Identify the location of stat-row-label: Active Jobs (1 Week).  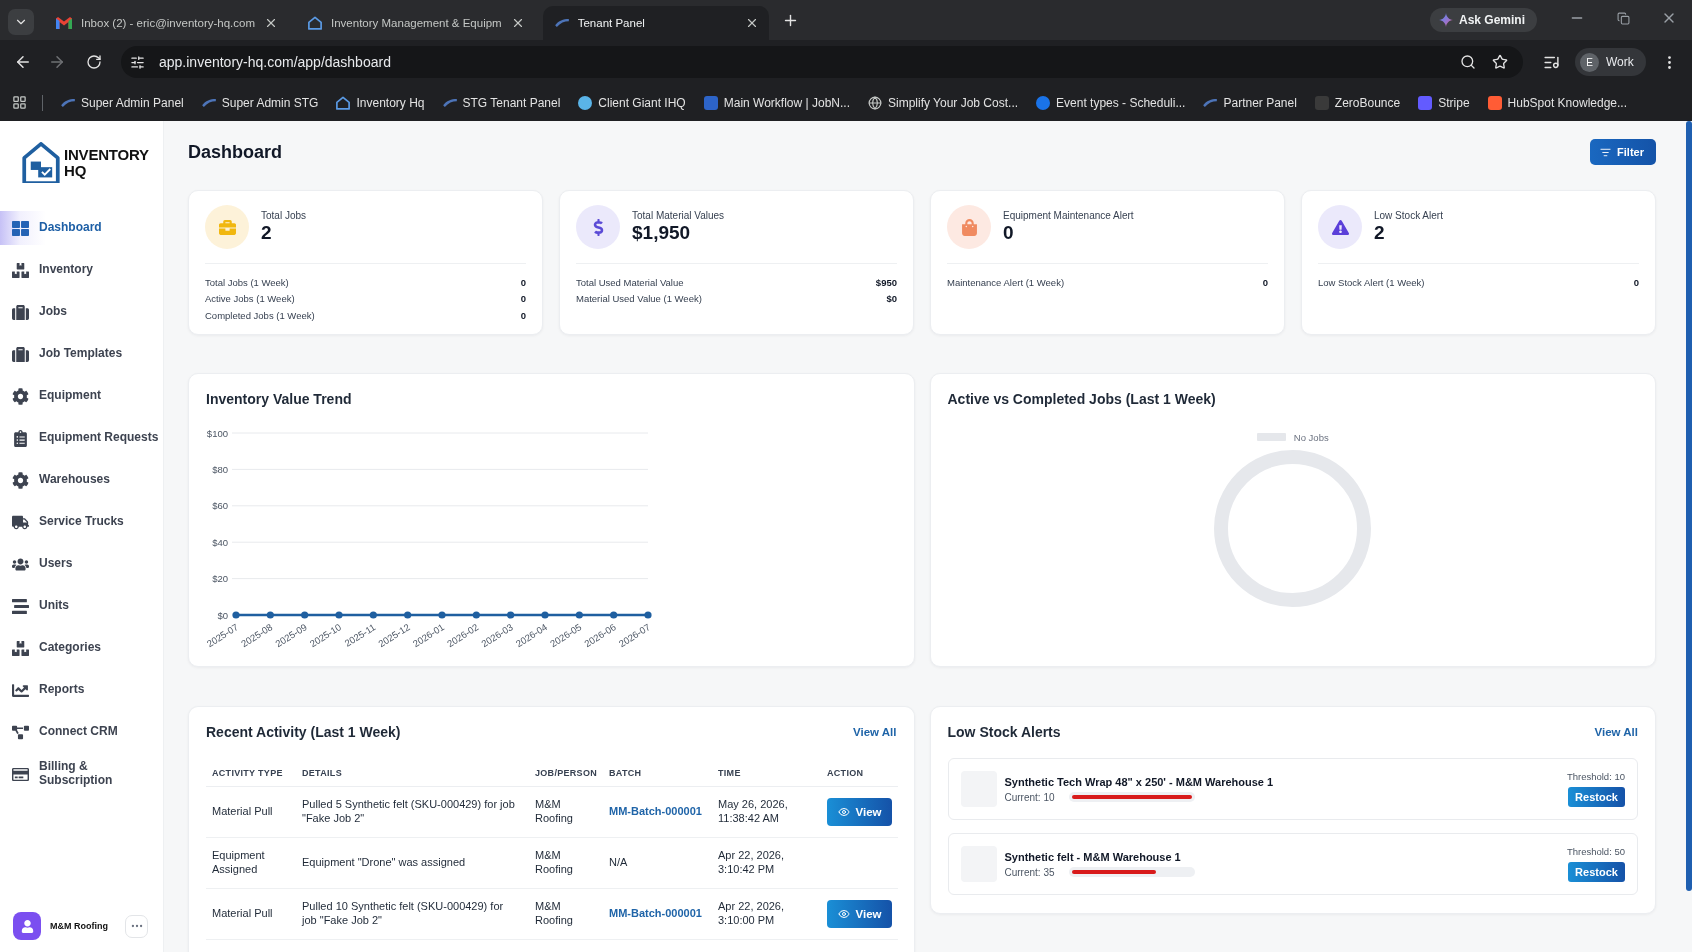
(250, 299).